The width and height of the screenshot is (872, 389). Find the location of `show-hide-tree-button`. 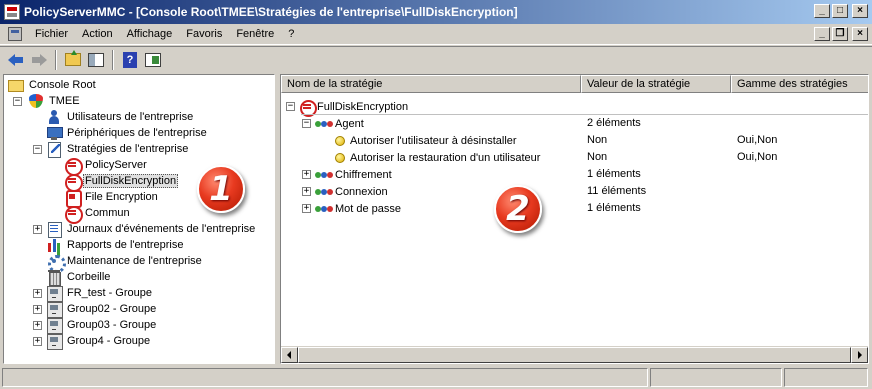

show-hide-tree-button is located at coordinates (96, 60).